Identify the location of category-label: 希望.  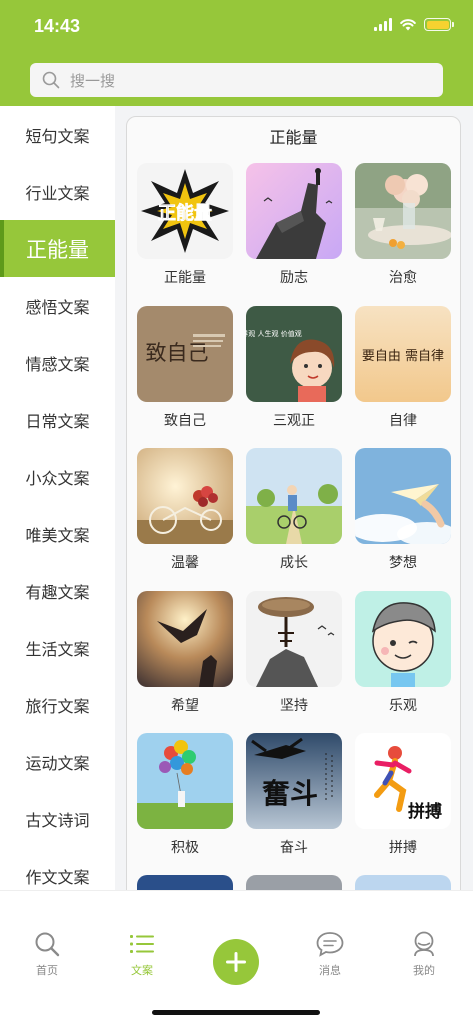
(185, 706).